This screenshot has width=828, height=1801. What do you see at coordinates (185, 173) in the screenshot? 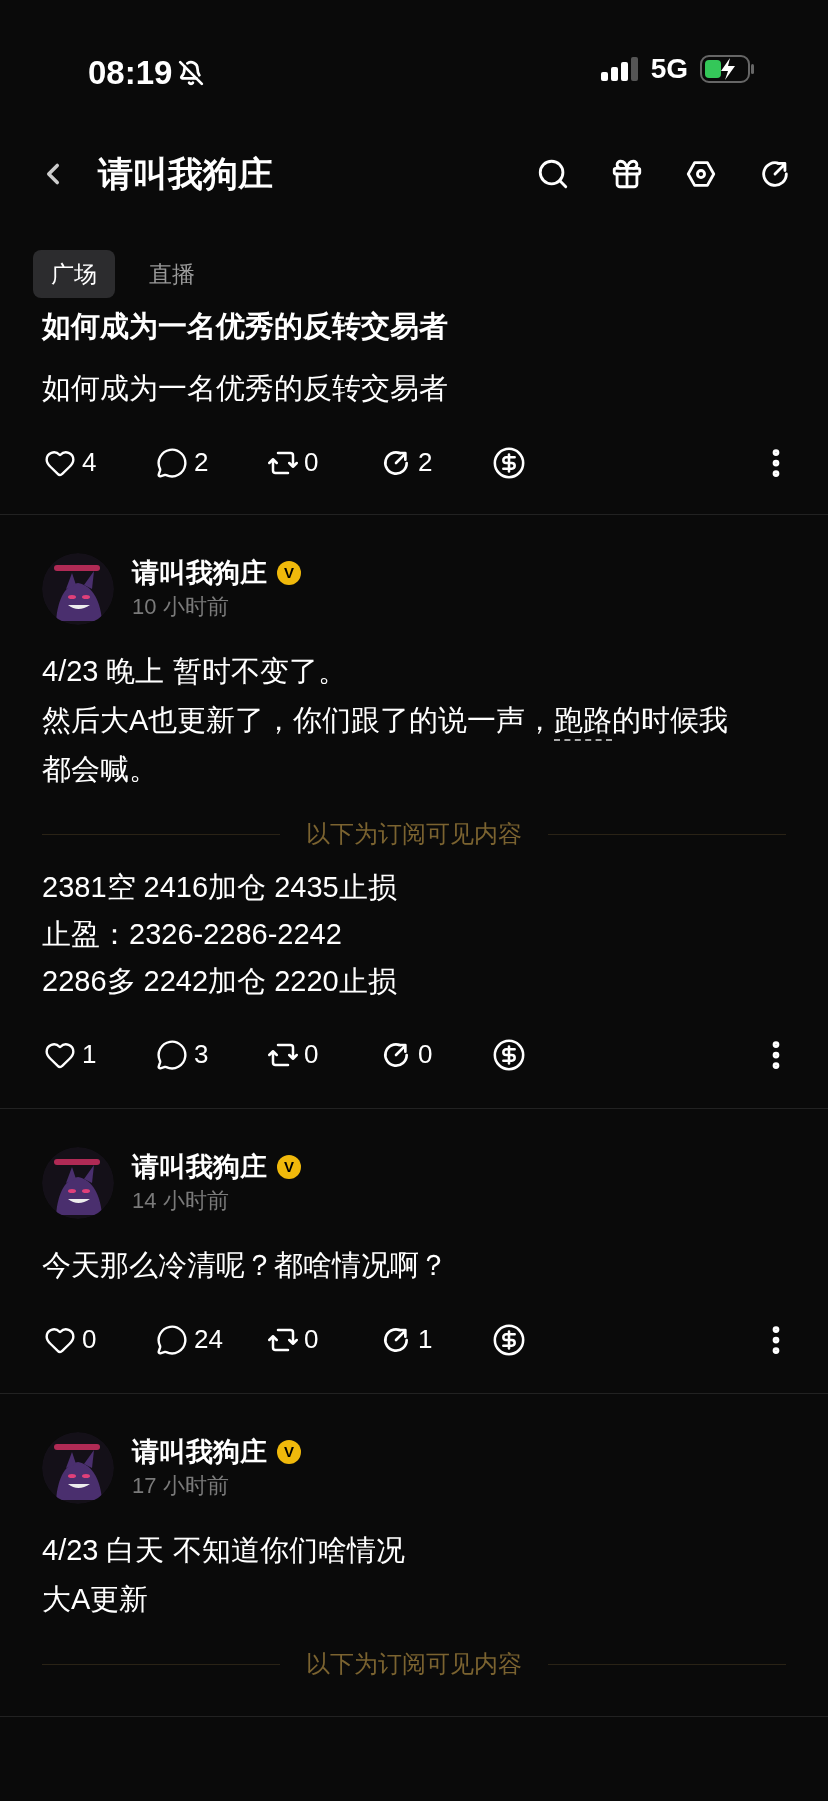
I see `page-title: 请叫我狗庄` at bounding box center [185, 173].